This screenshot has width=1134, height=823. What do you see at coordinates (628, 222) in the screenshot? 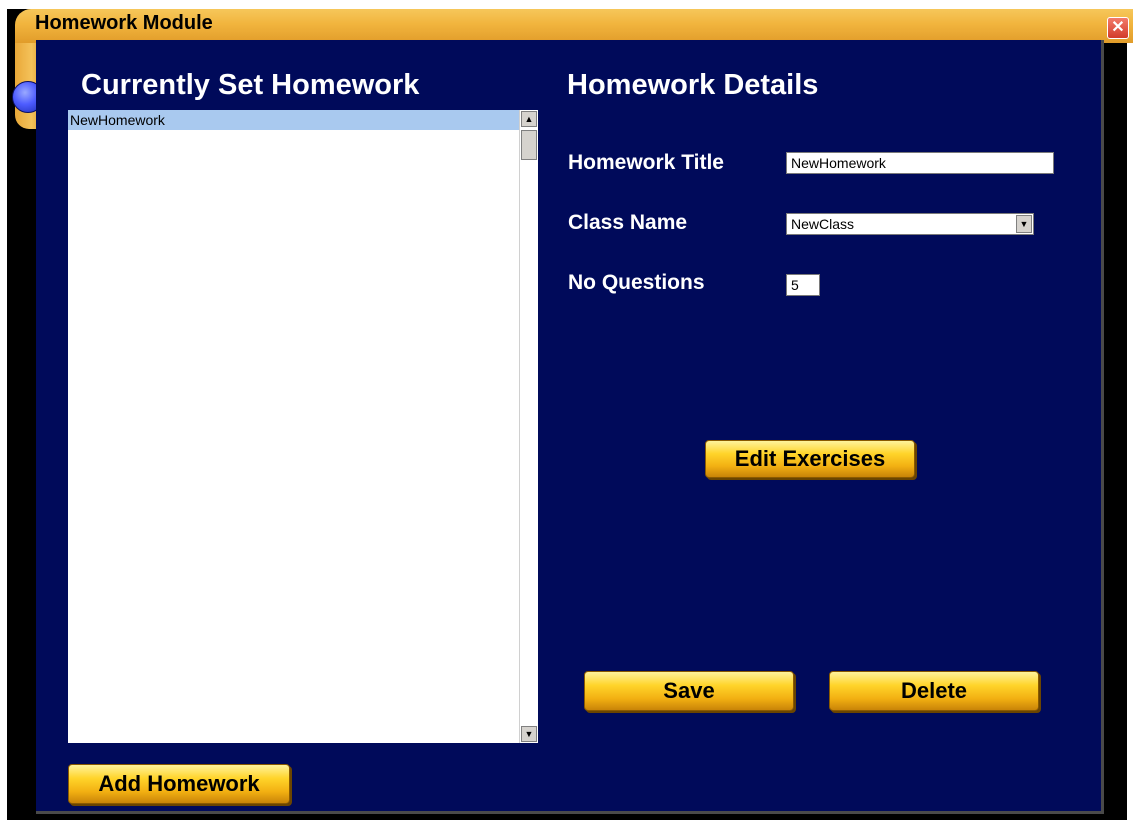
I see `class-name-label: Class Name` at bounding box center [628, 222].